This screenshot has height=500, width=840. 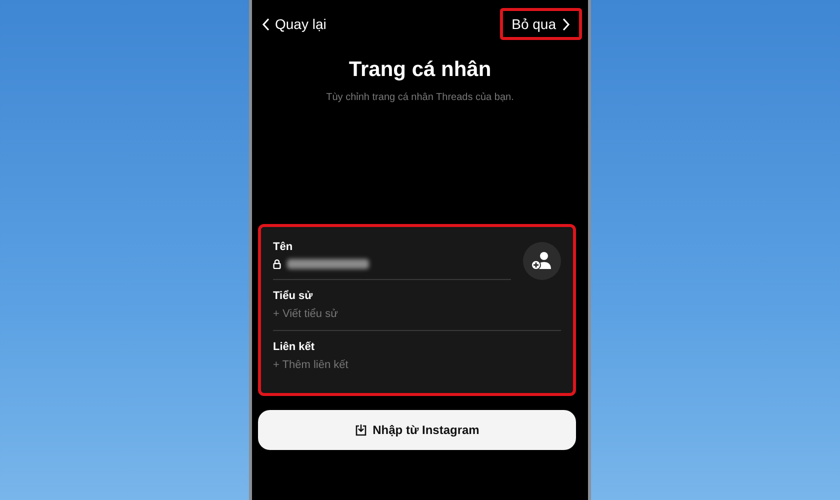 What do you see at coordinates (294, 347) in the screenshot?
I see `field-label: Liên kết` at bounding box center [294, 347].